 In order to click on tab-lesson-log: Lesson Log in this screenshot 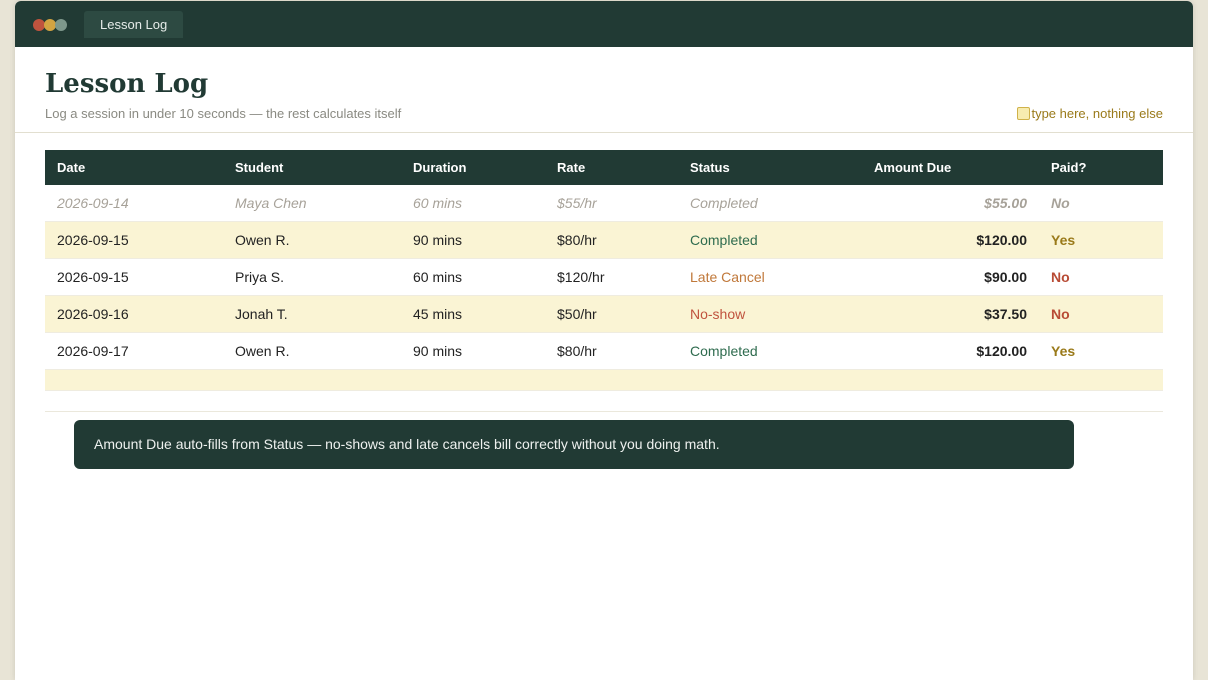, I will do `click(134, 24)`.